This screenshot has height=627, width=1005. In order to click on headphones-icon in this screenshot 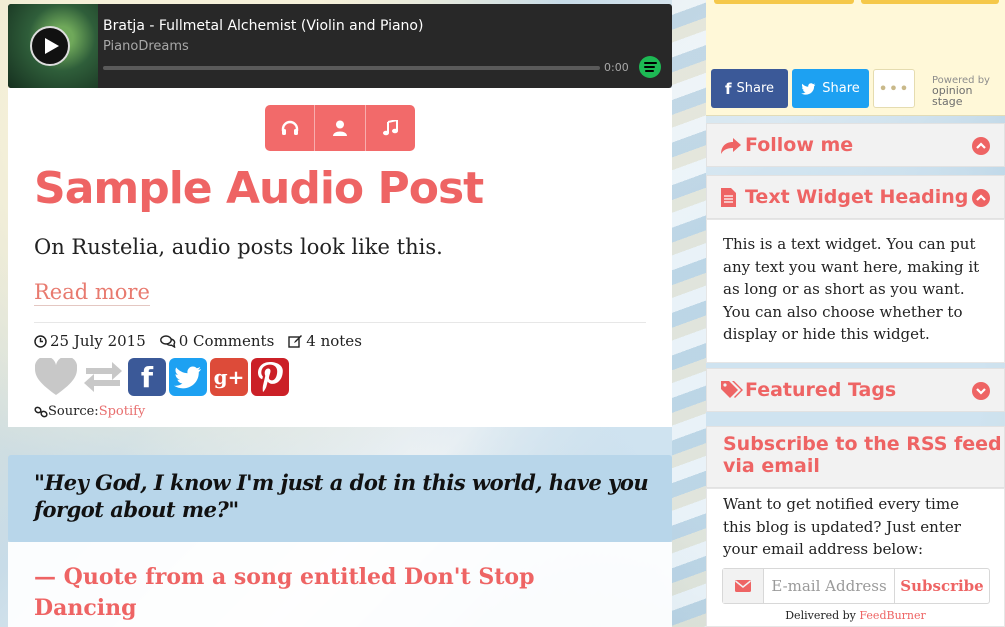, I will do `click(289, 127)`.